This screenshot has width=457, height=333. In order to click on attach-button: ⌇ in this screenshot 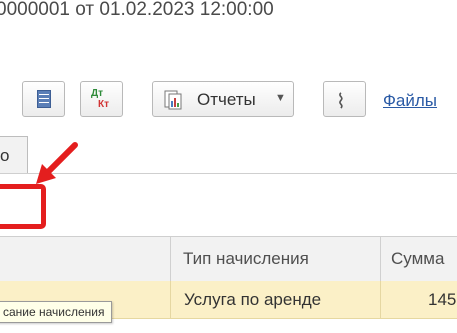, I will do `click(344, 99)`.